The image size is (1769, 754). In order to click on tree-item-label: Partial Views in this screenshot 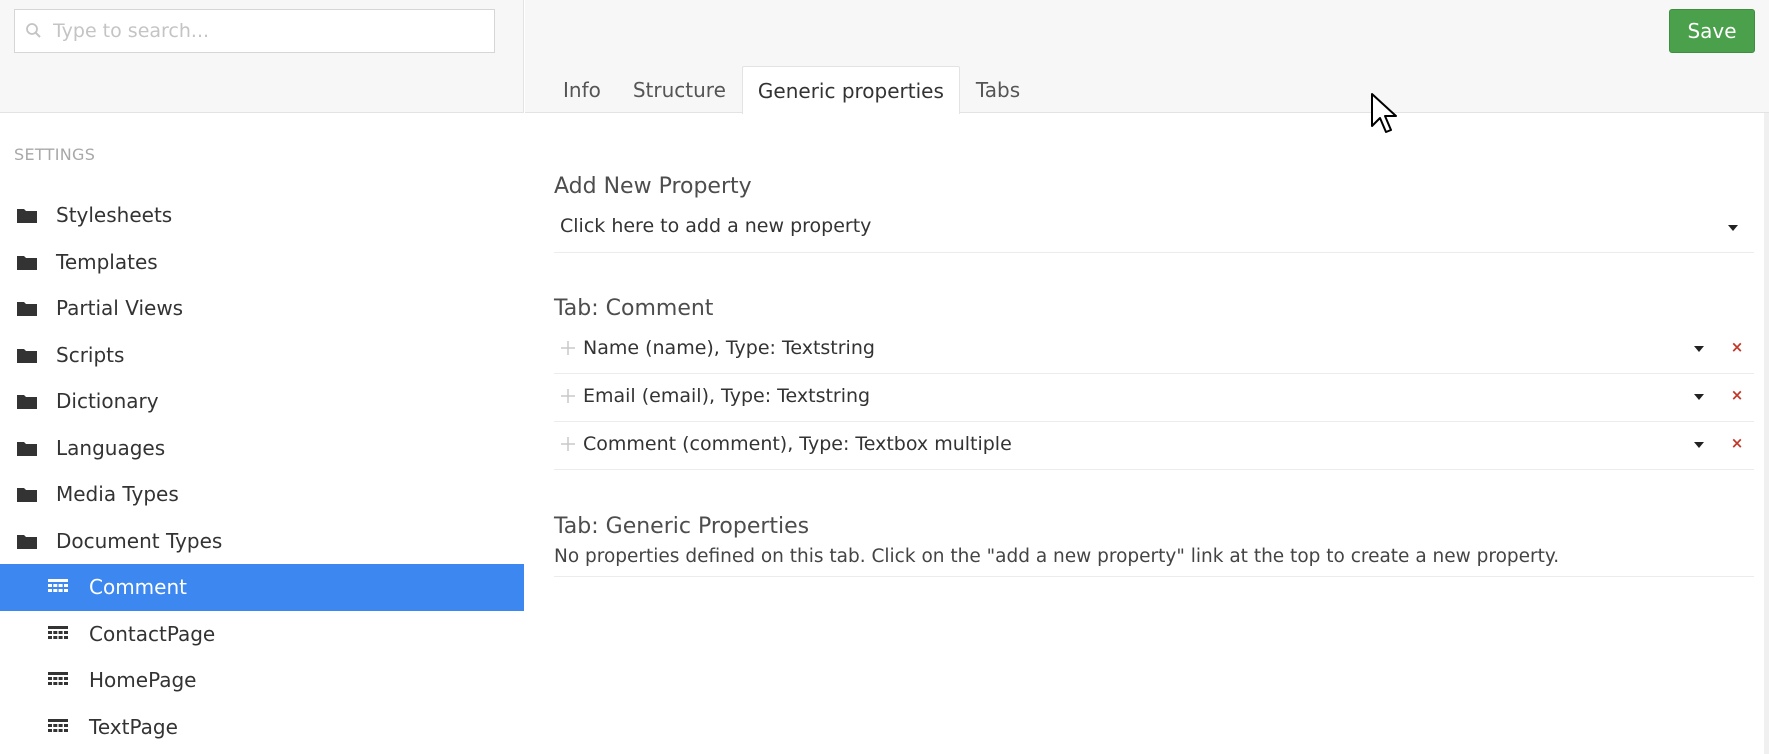, I will do `click(120, 308)`.